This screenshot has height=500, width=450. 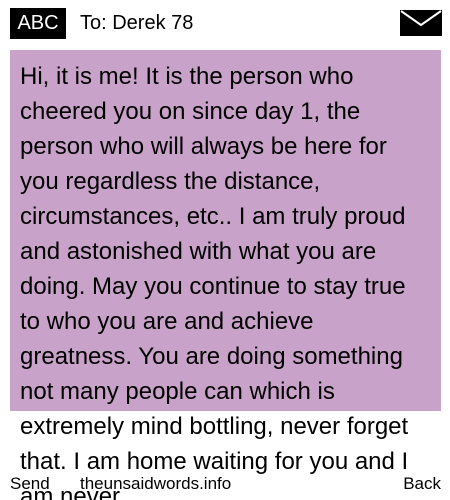 What do you see at coordinates (422, 484) in the screenshot?
I see `back-softkey: Back` at bounding box center [422, 484].